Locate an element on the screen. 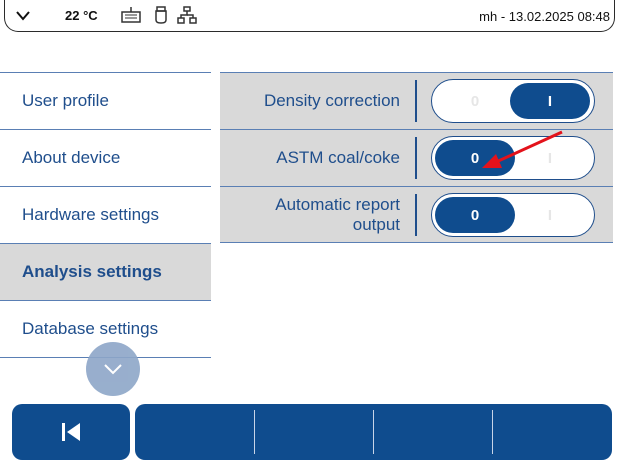  density-correction-toggle: 0 I is located at coordinates (513, 101).